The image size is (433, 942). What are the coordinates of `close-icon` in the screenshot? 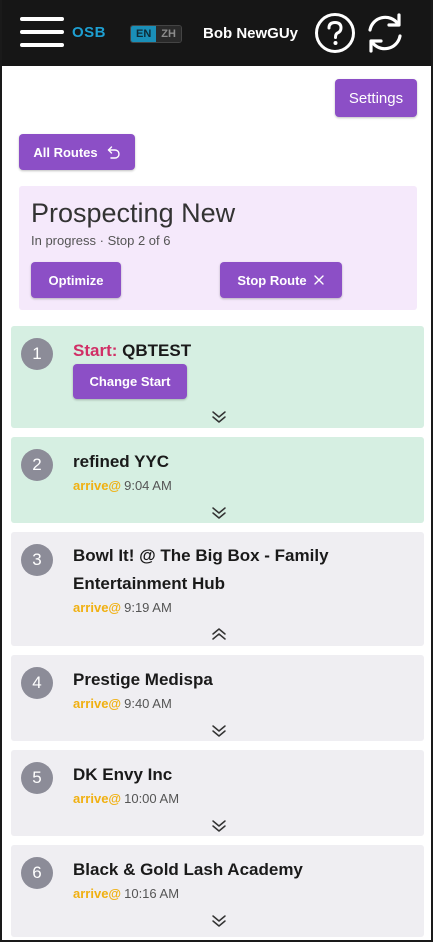 It's located at (318, 280).